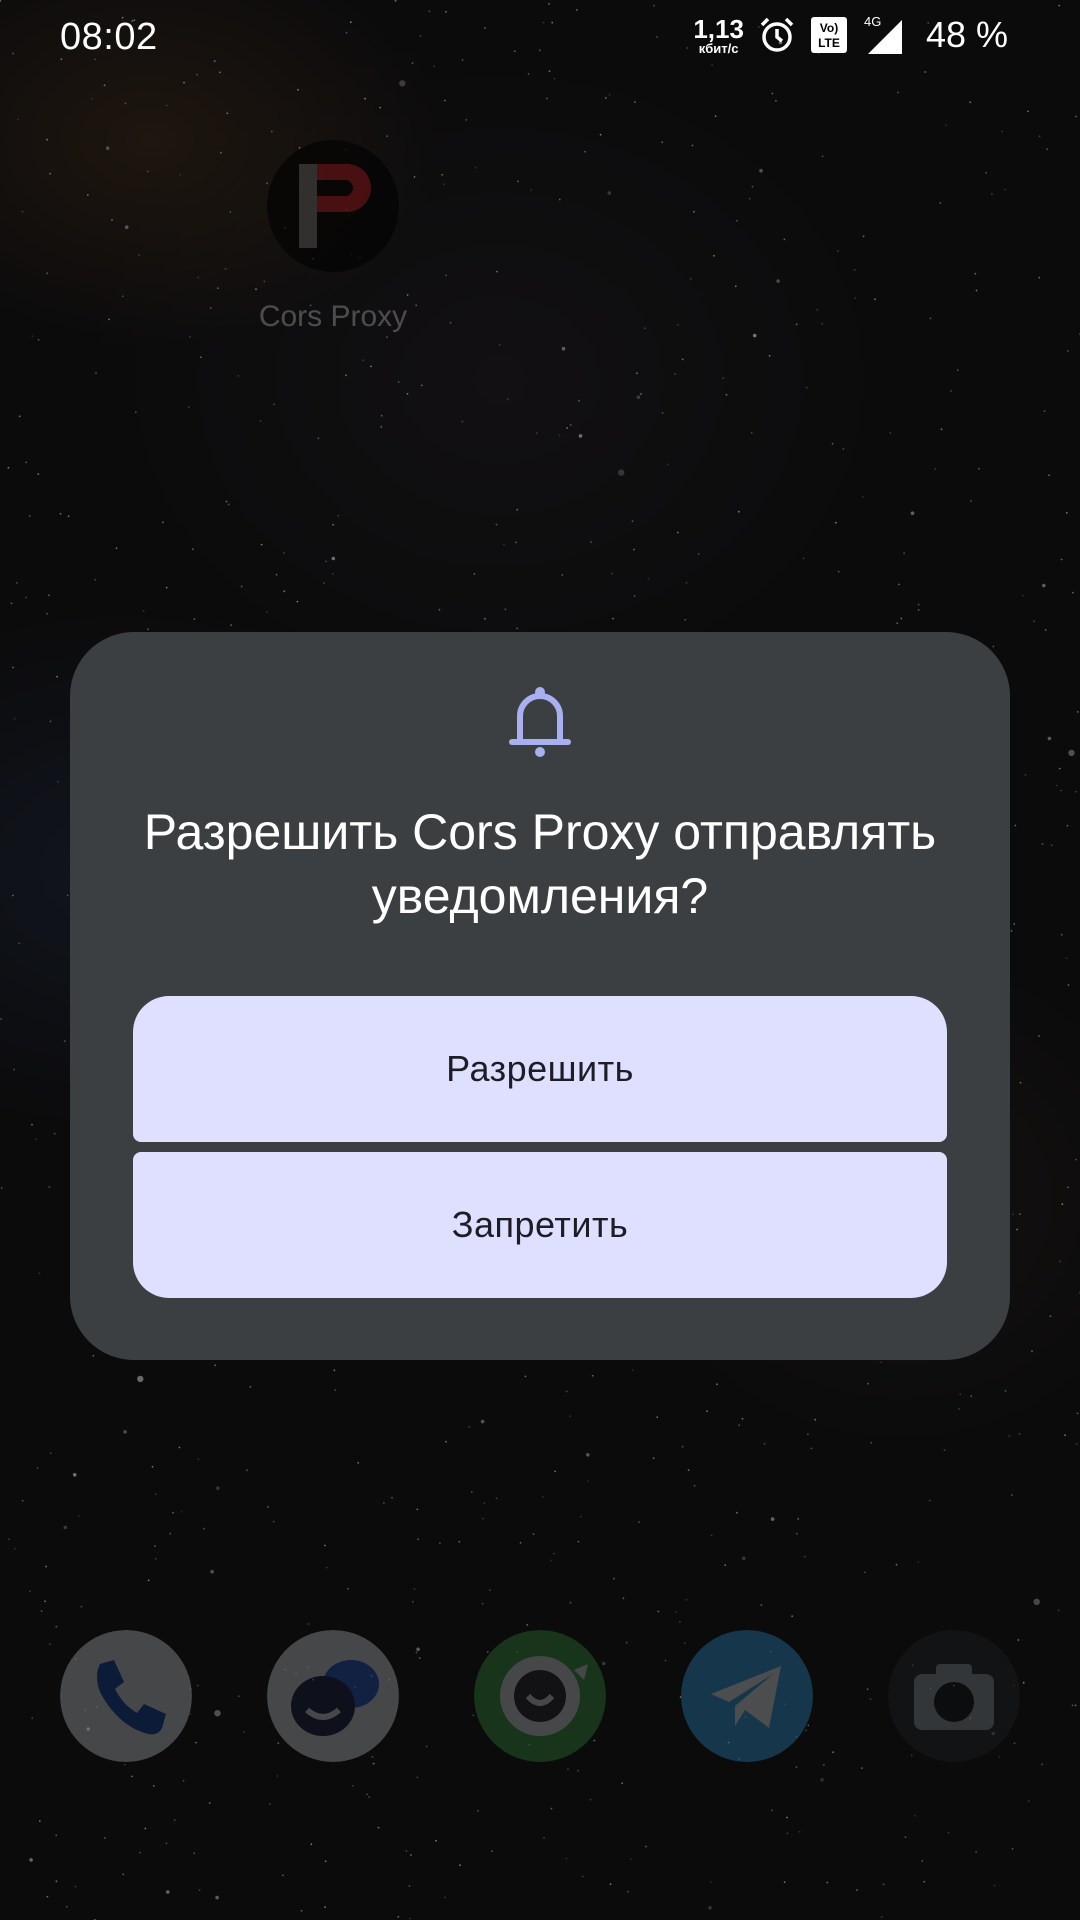  What do you see at coordinates (109, 37) in the screenshot?
I see `status-time: 08:02` at bounding box center [109, 37].